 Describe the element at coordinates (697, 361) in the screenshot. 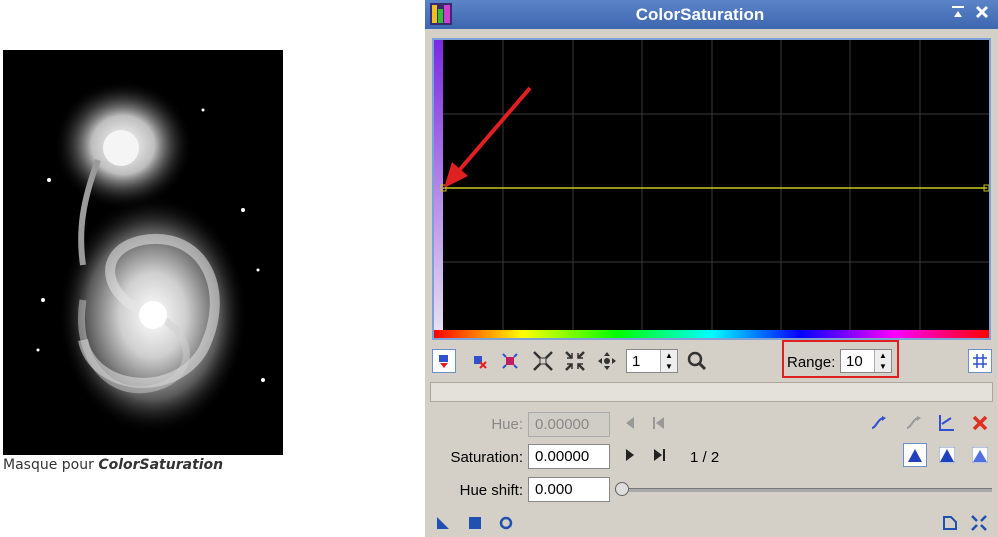

I see `zoom-tool-icon` at that location.